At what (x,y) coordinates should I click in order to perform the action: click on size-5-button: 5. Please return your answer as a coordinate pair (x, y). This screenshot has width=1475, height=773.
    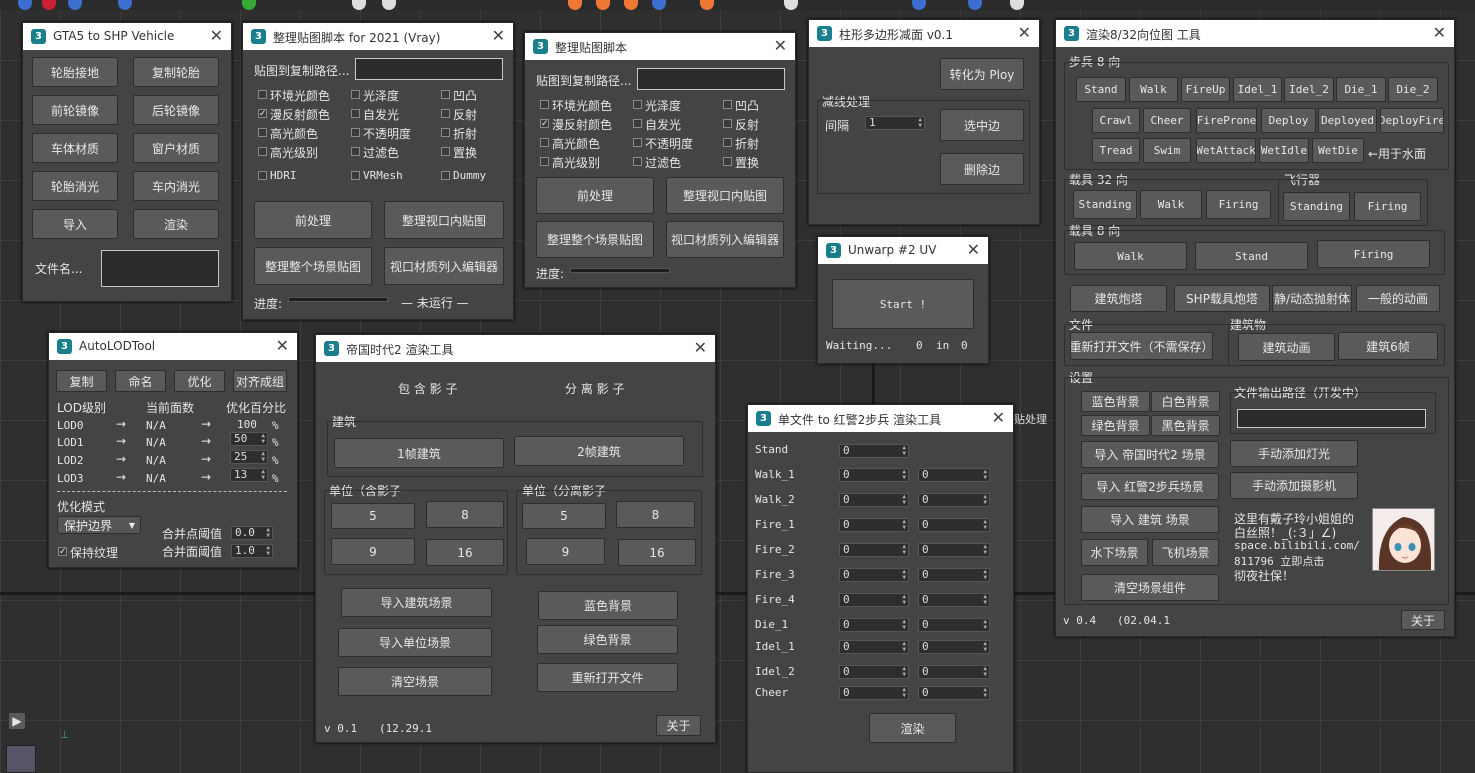
    Looking at the image, I should click on (564, 516).